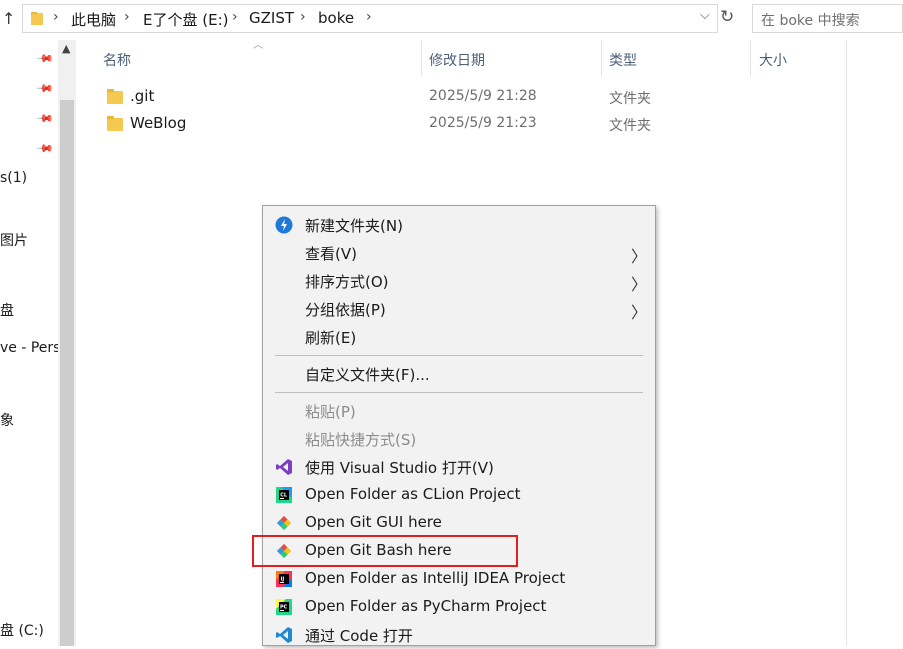 This screenshot has height=649, width=903. I want to click on column-header-name: 名称, so click(117, 60).